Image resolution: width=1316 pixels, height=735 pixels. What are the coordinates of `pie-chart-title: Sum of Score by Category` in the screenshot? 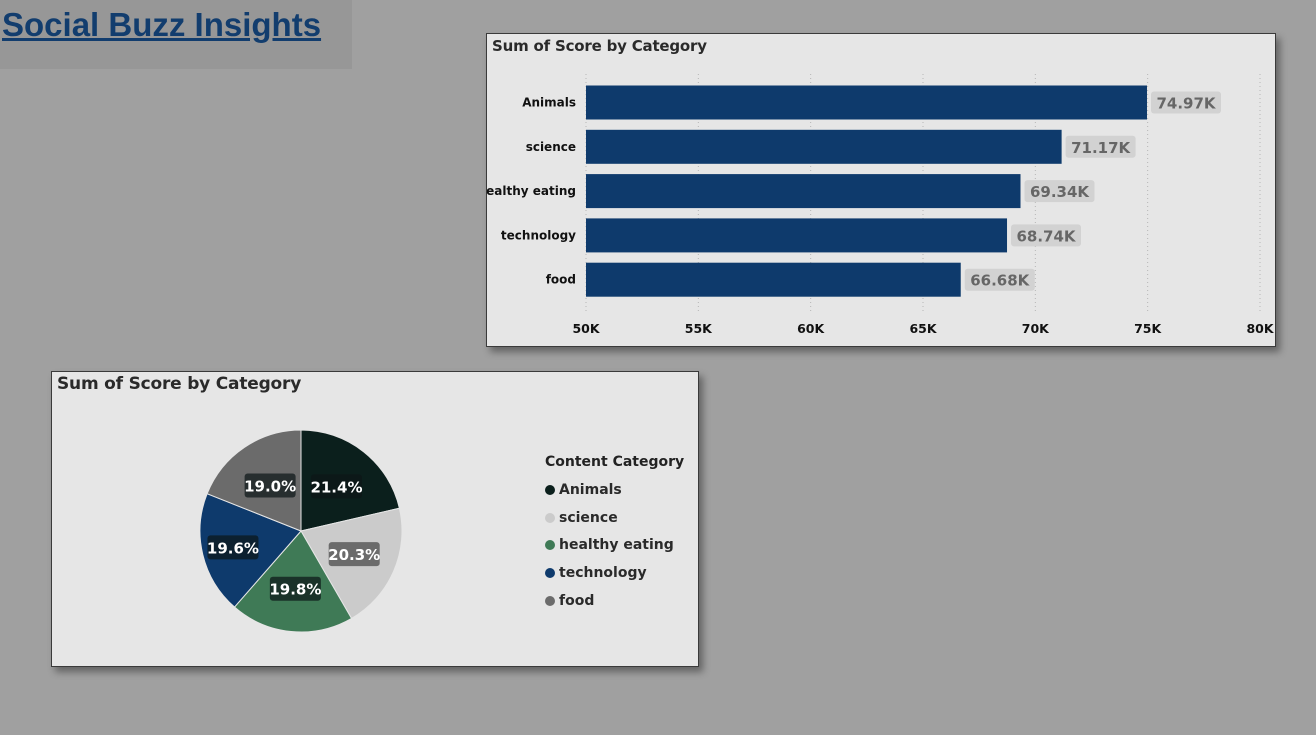 It's located at (179, 384).